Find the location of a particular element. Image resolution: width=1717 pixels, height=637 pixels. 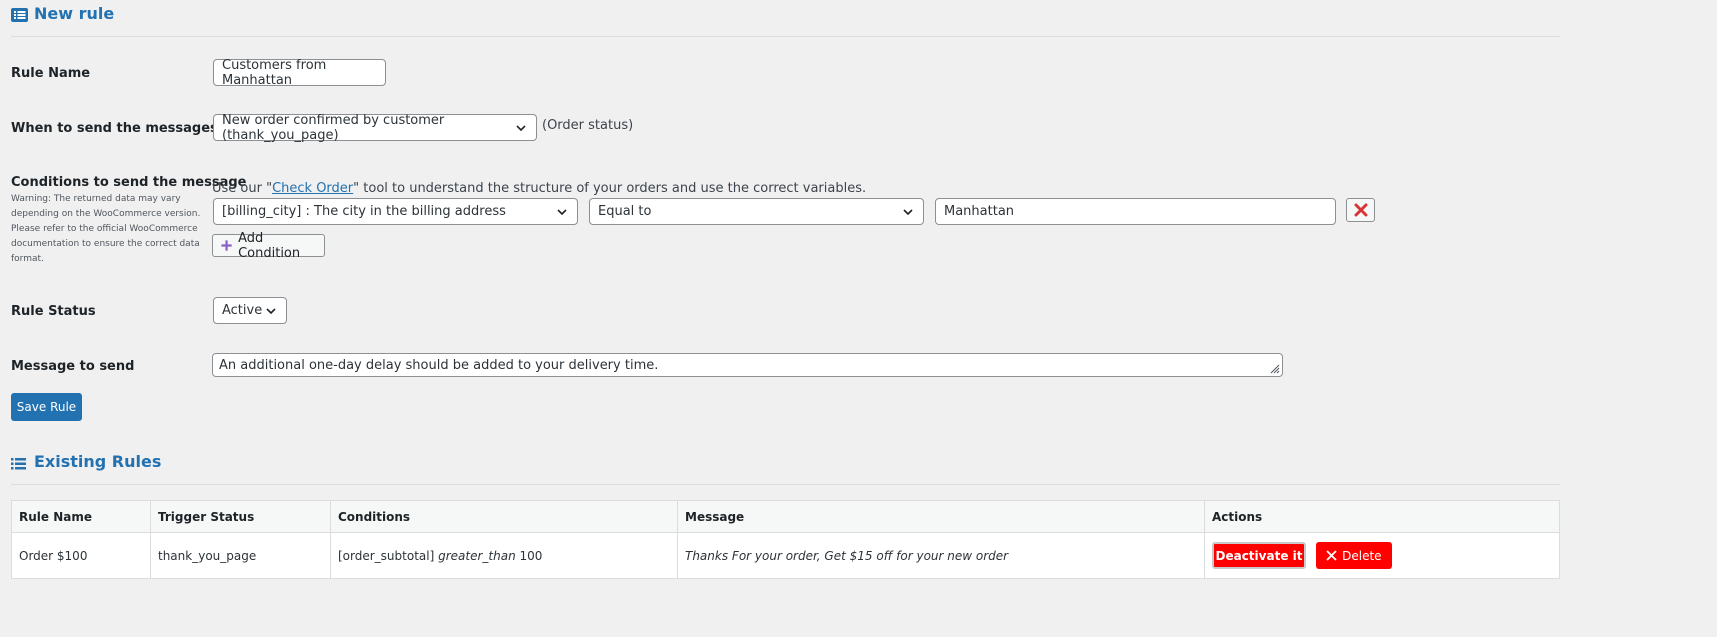

condition-operator-select: Equal to is located at coordinates (756, 211).